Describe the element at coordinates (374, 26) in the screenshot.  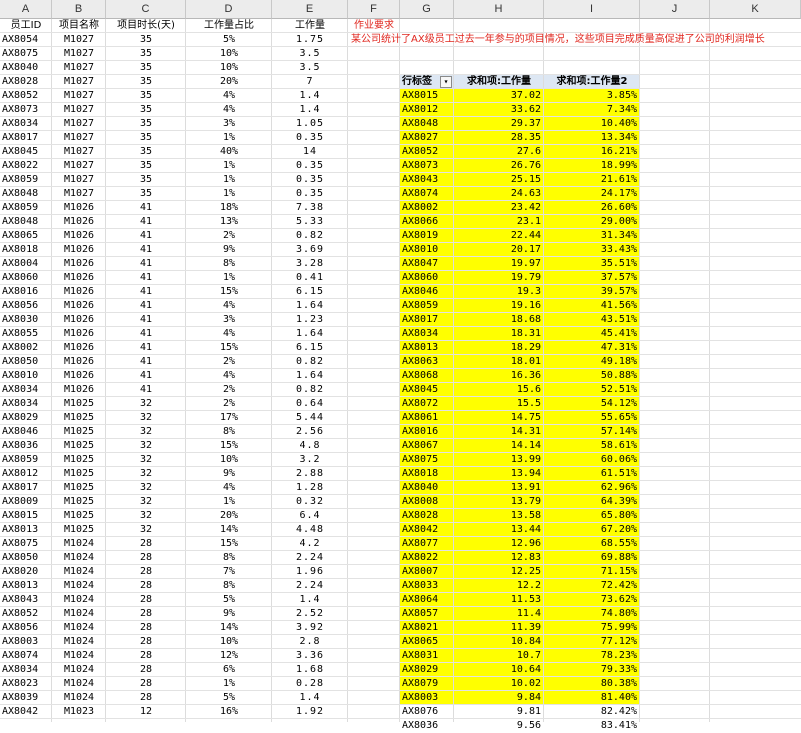
I see `task-title: 作业要求` at that location.